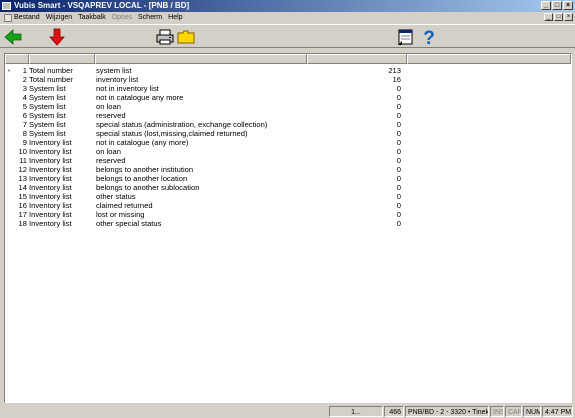 Image resolution: width=575 pixels, height=418 pixels. Describe the element at coordinates (24, 70) in the screenshot. I see `row-number: 1` at that location.